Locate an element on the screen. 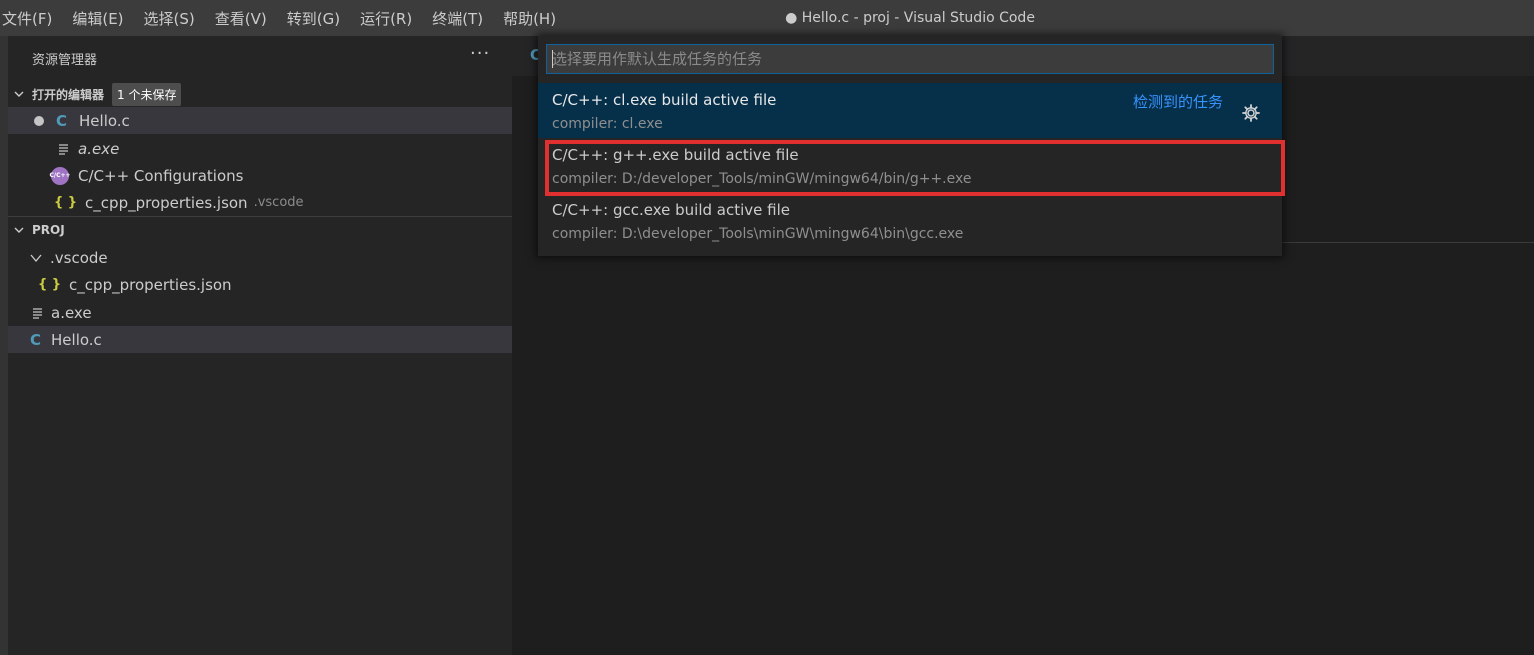  sidebar-title: 资源管理器 is located at coordinates (65, 60).